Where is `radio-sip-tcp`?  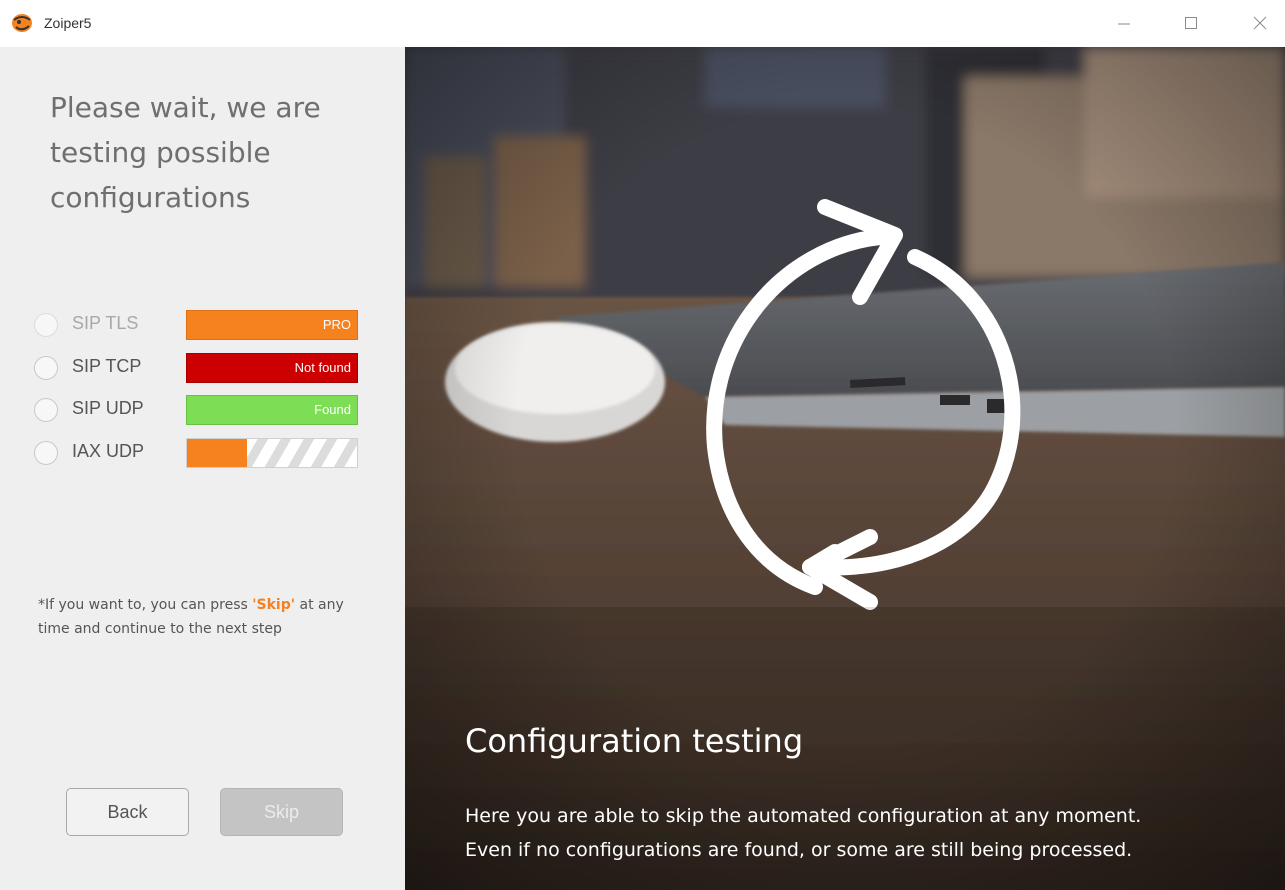 radio-sip-tcp is located at coordinates (46, 368).